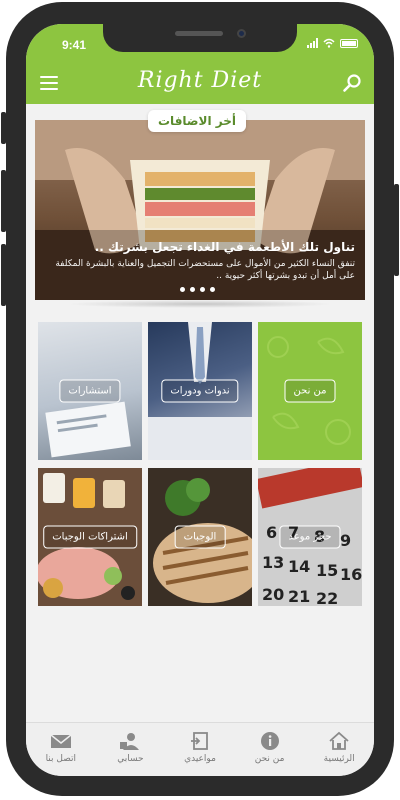 This screenshot has width=400, height=800. What do you see at coordinates (61, 741) in the screenshot?
I see `envelope-icon` at bounding box center [61, 741].